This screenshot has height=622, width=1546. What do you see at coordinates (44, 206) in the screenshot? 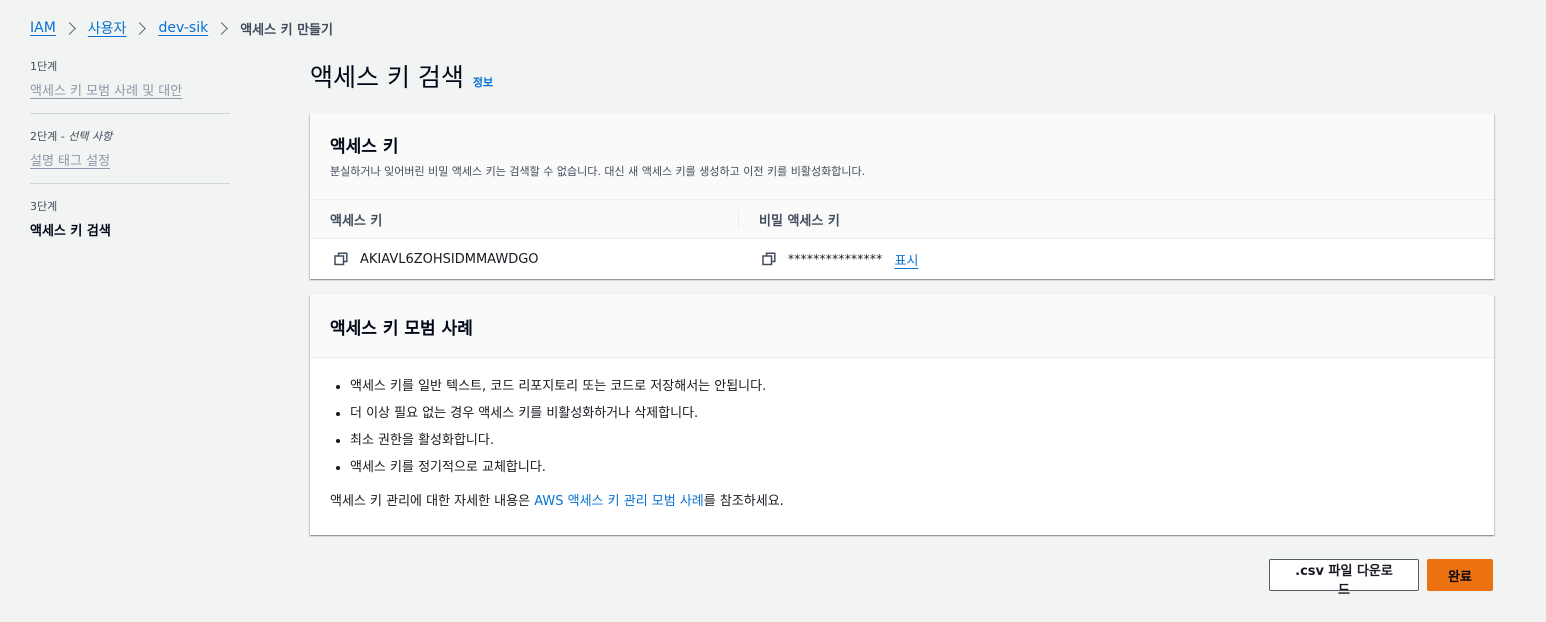
I see `step-number: 3단계` at bounding box center [44, 206].